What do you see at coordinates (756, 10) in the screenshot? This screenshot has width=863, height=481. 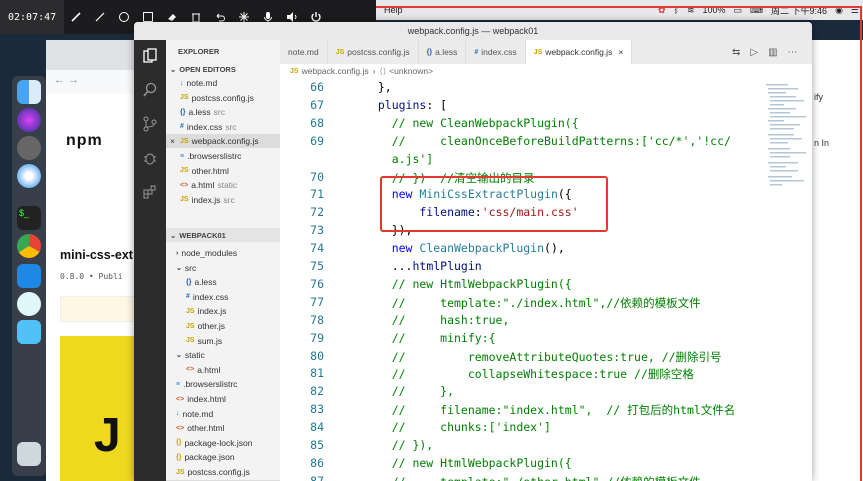 I see `input-method-icon: ⌨` at bounding box center [756, 10].